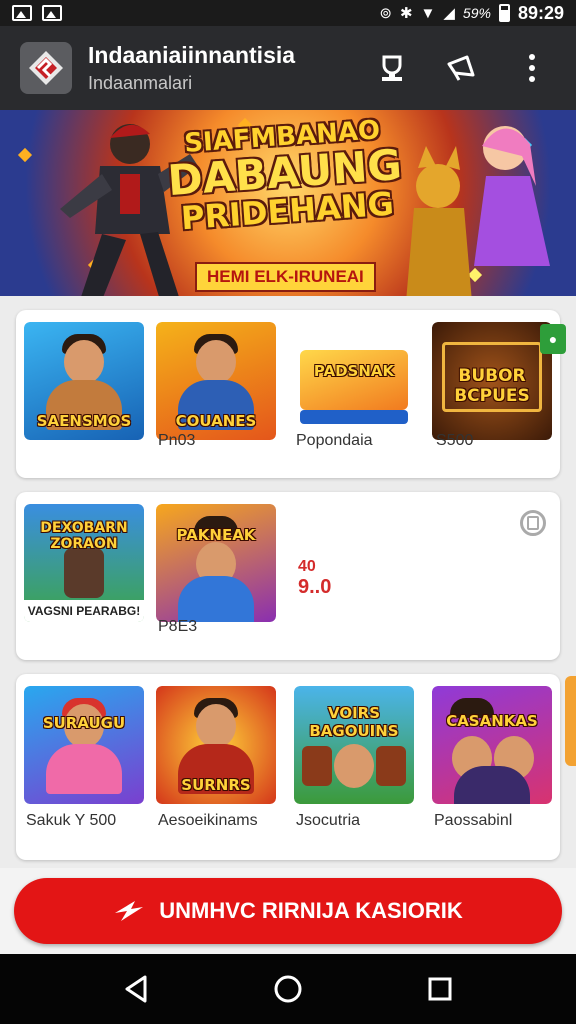 The height and width of the screenshot is (1024, 576). Describe the element at coordinates (84, 745) in the screenshot. I see `game-tile: SURAUGU` at that location.